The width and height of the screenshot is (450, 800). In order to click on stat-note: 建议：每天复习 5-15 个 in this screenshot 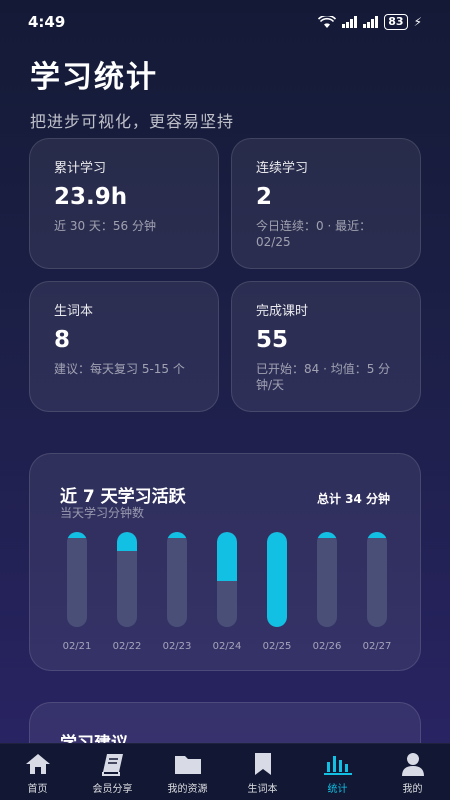, I will do `click(119, 369)`.